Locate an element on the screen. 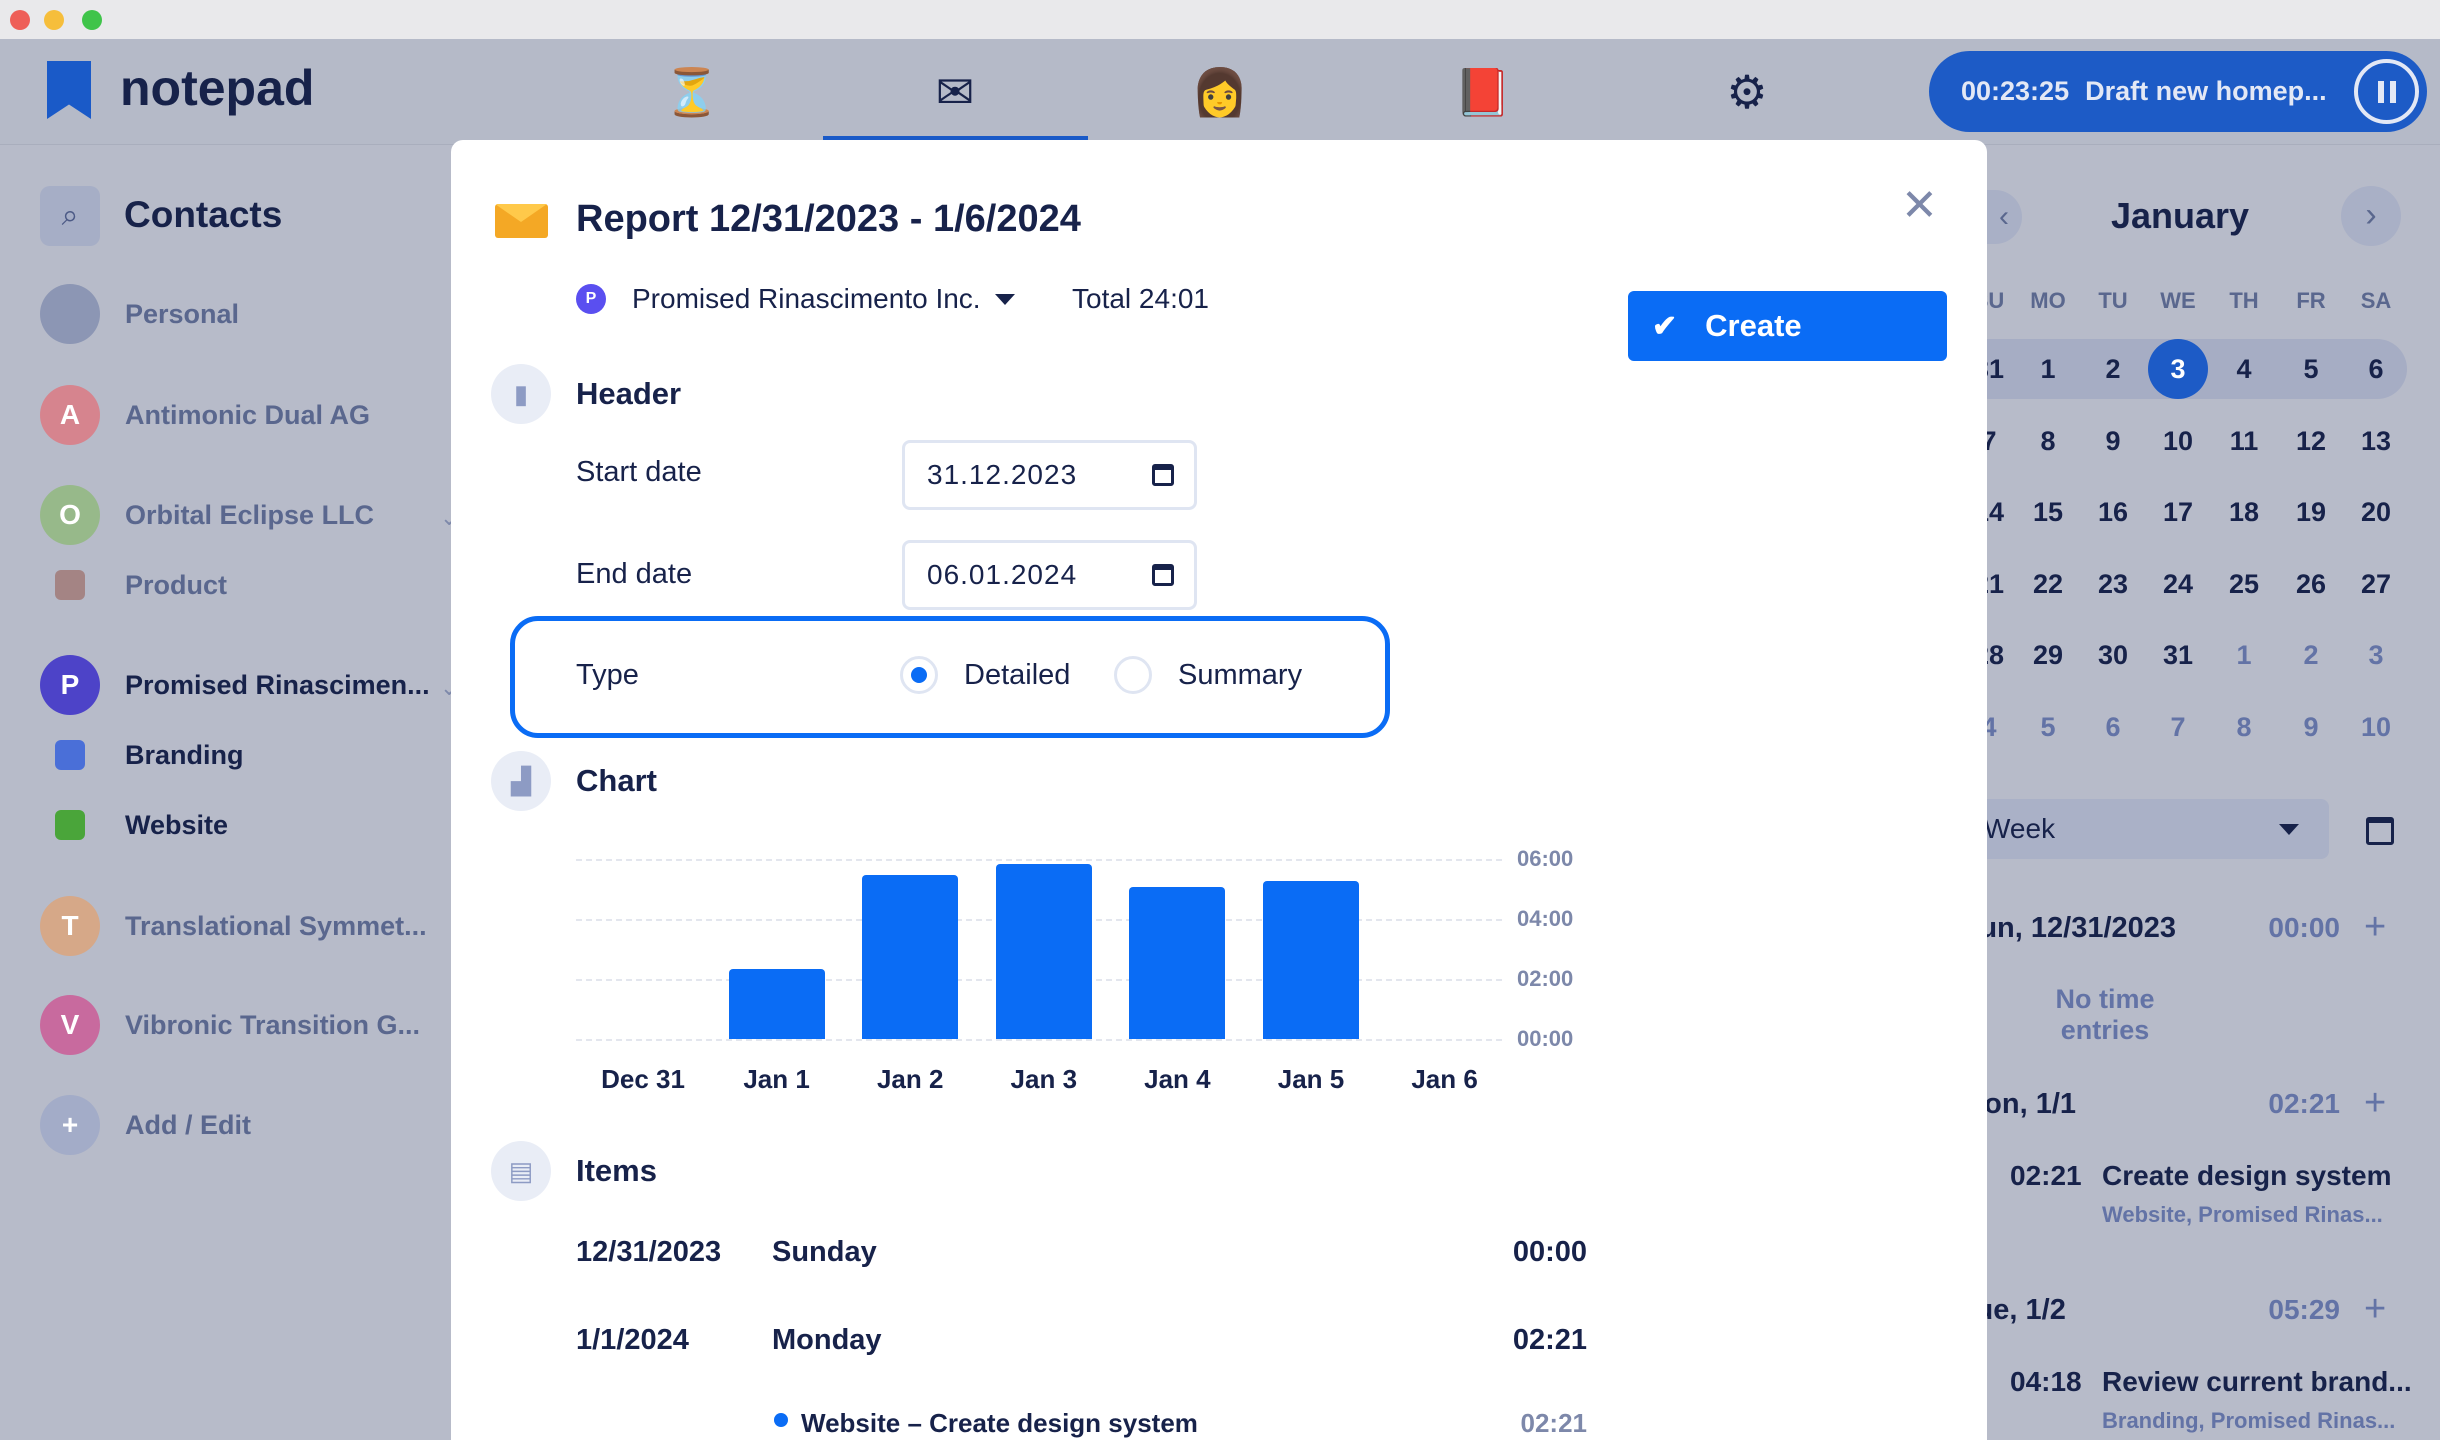 This screenshot has height=1440, width=2440. calendar-day: 7 is located at coordinates (2178, 727).